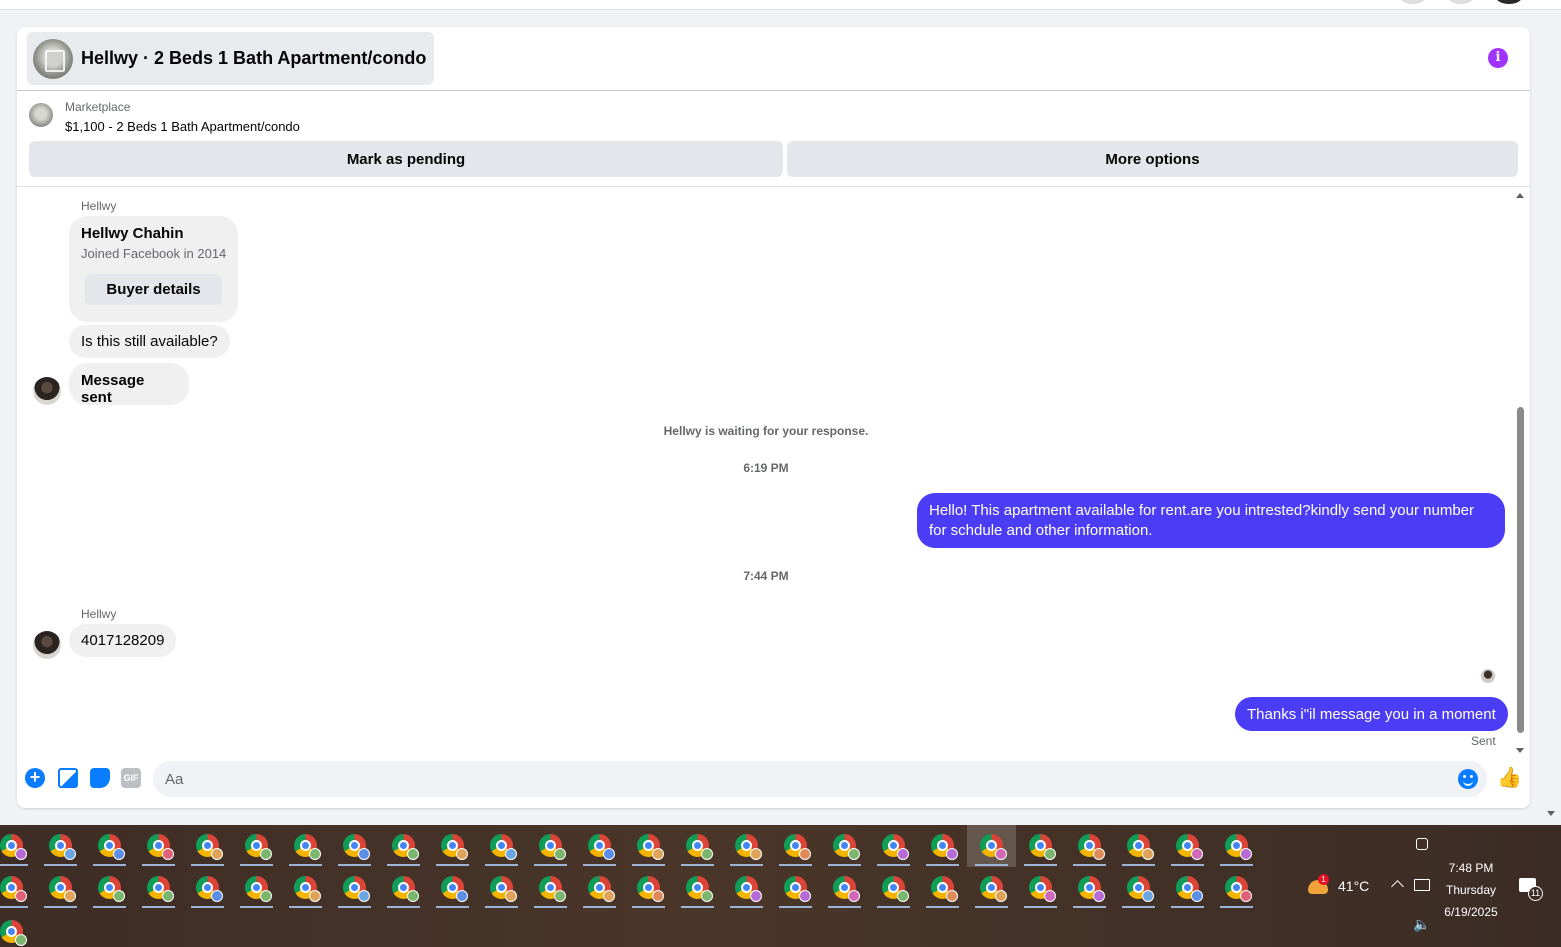  Describe the element at coordinates (131, 778) in the screenshot. I see `gif-icon: GIF` at that location.